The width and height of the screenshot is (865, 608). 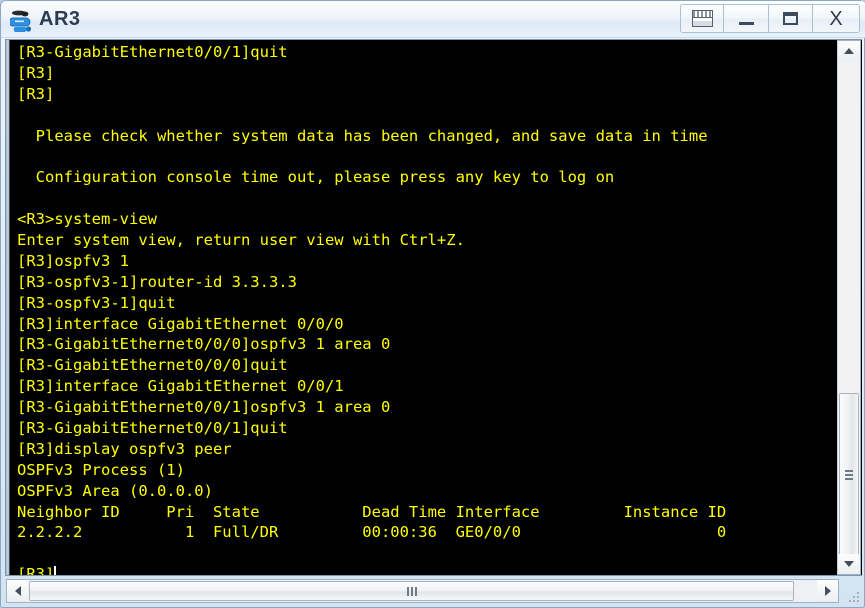 I want to click on resize-grip, so click(x=854, y=597).